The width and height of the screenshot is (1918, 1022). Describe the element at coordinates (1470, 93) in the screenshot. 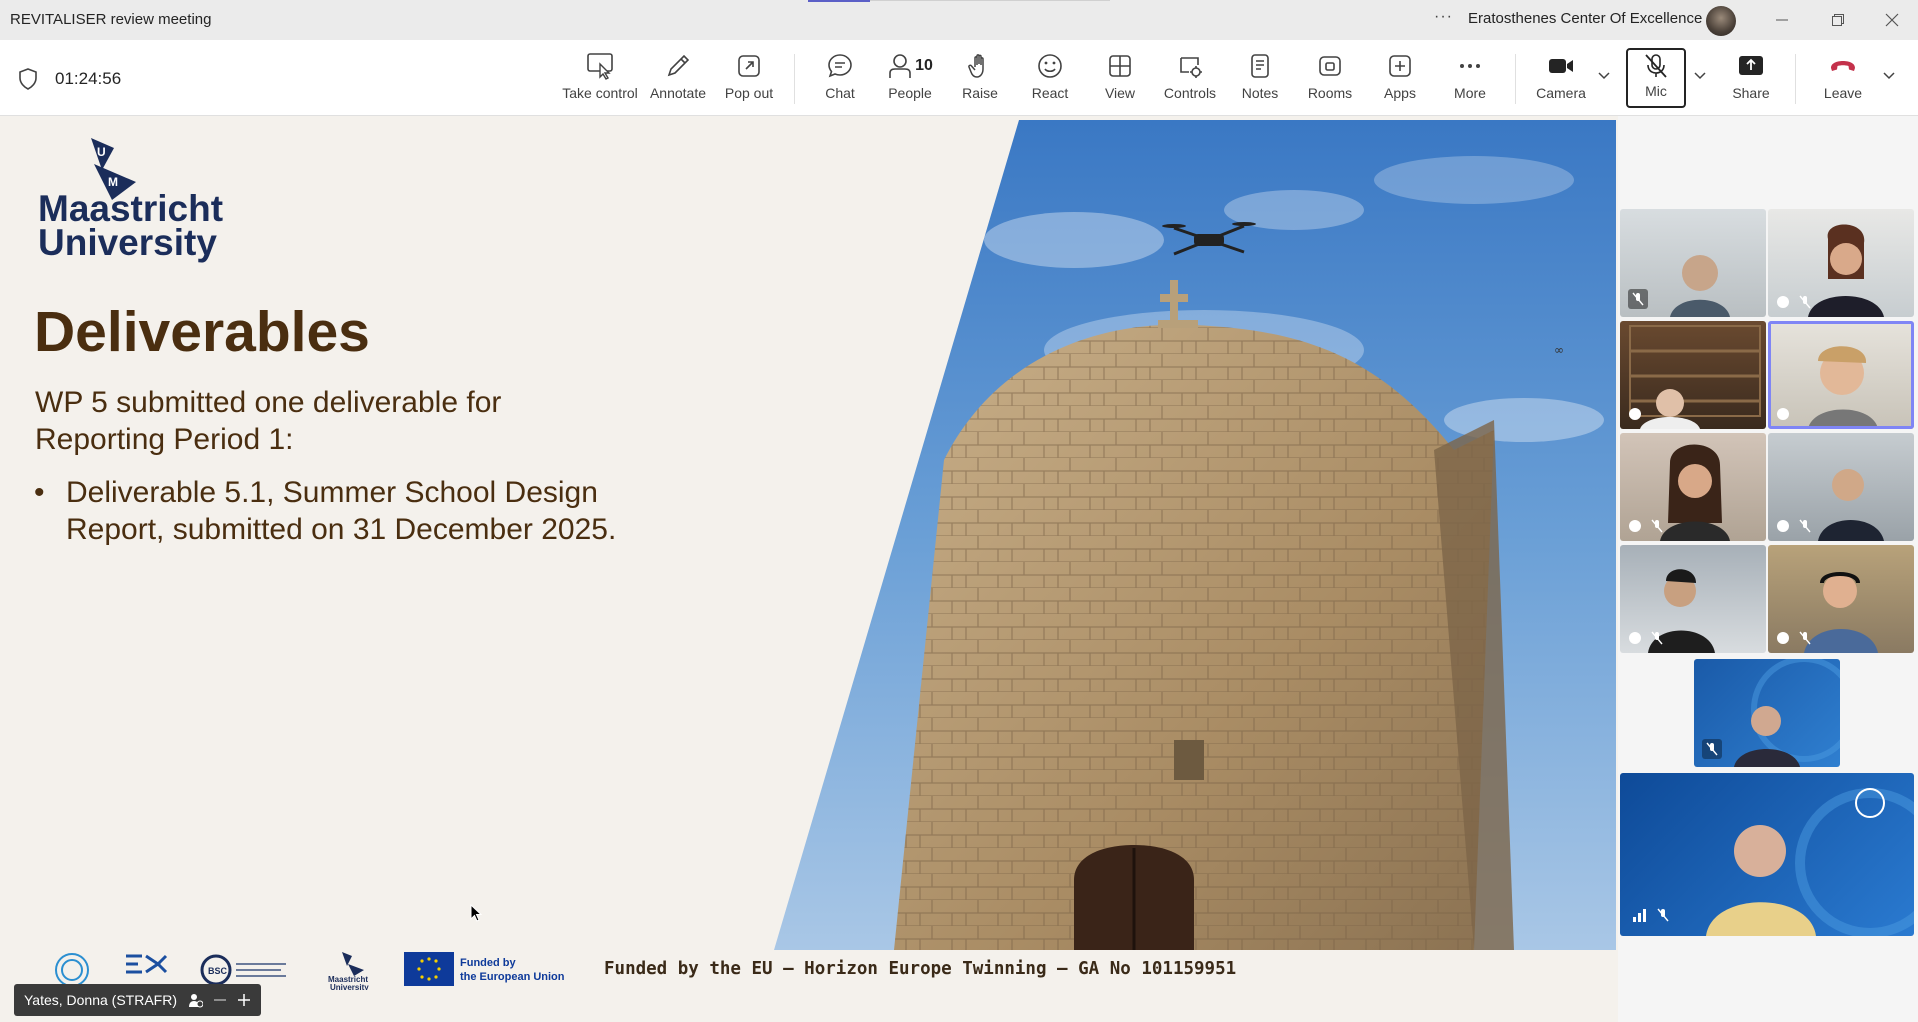

I see `more-label: More` at that location.